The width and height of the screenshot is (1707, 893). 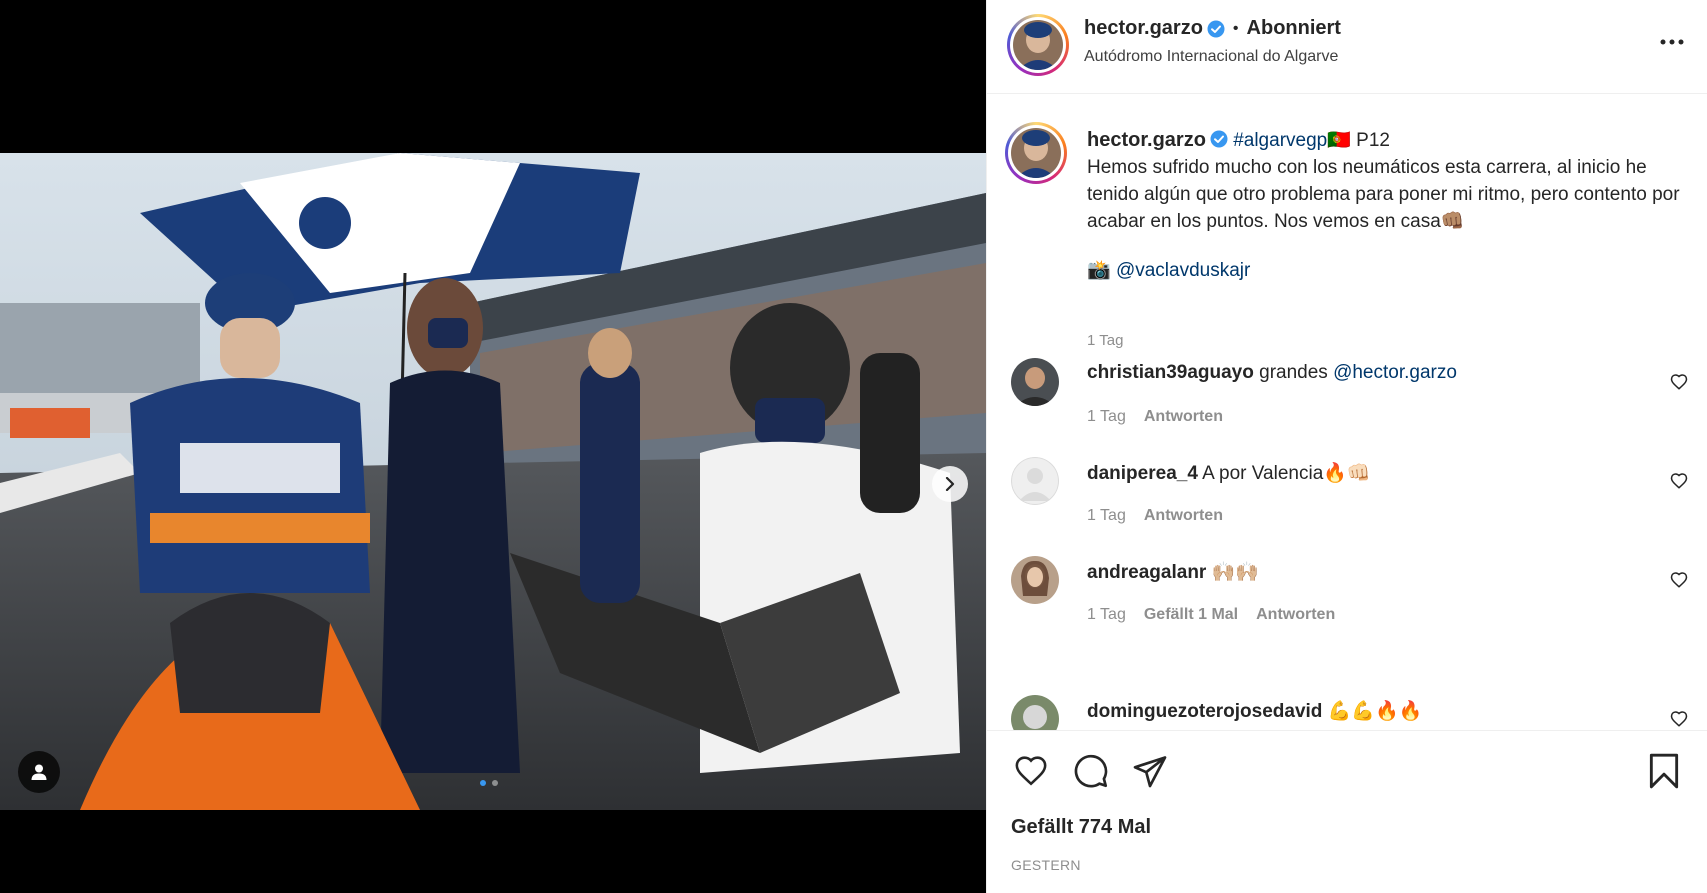 What do you see at coordinates (495, 783) in the screenshot?
I see `carousel-dot` at bounding box center [495, 783].